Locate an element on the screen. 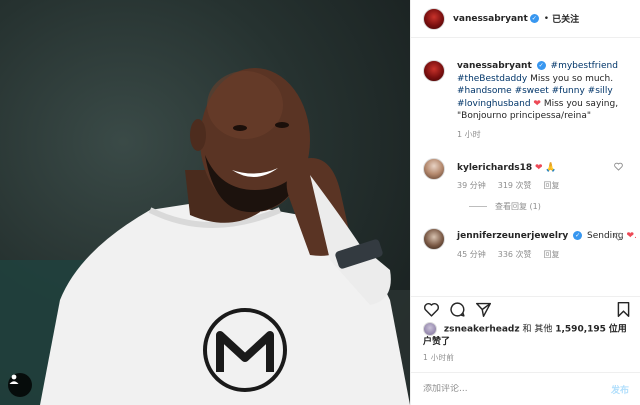  paper-plane-icon is located at coordinates (483, 311).